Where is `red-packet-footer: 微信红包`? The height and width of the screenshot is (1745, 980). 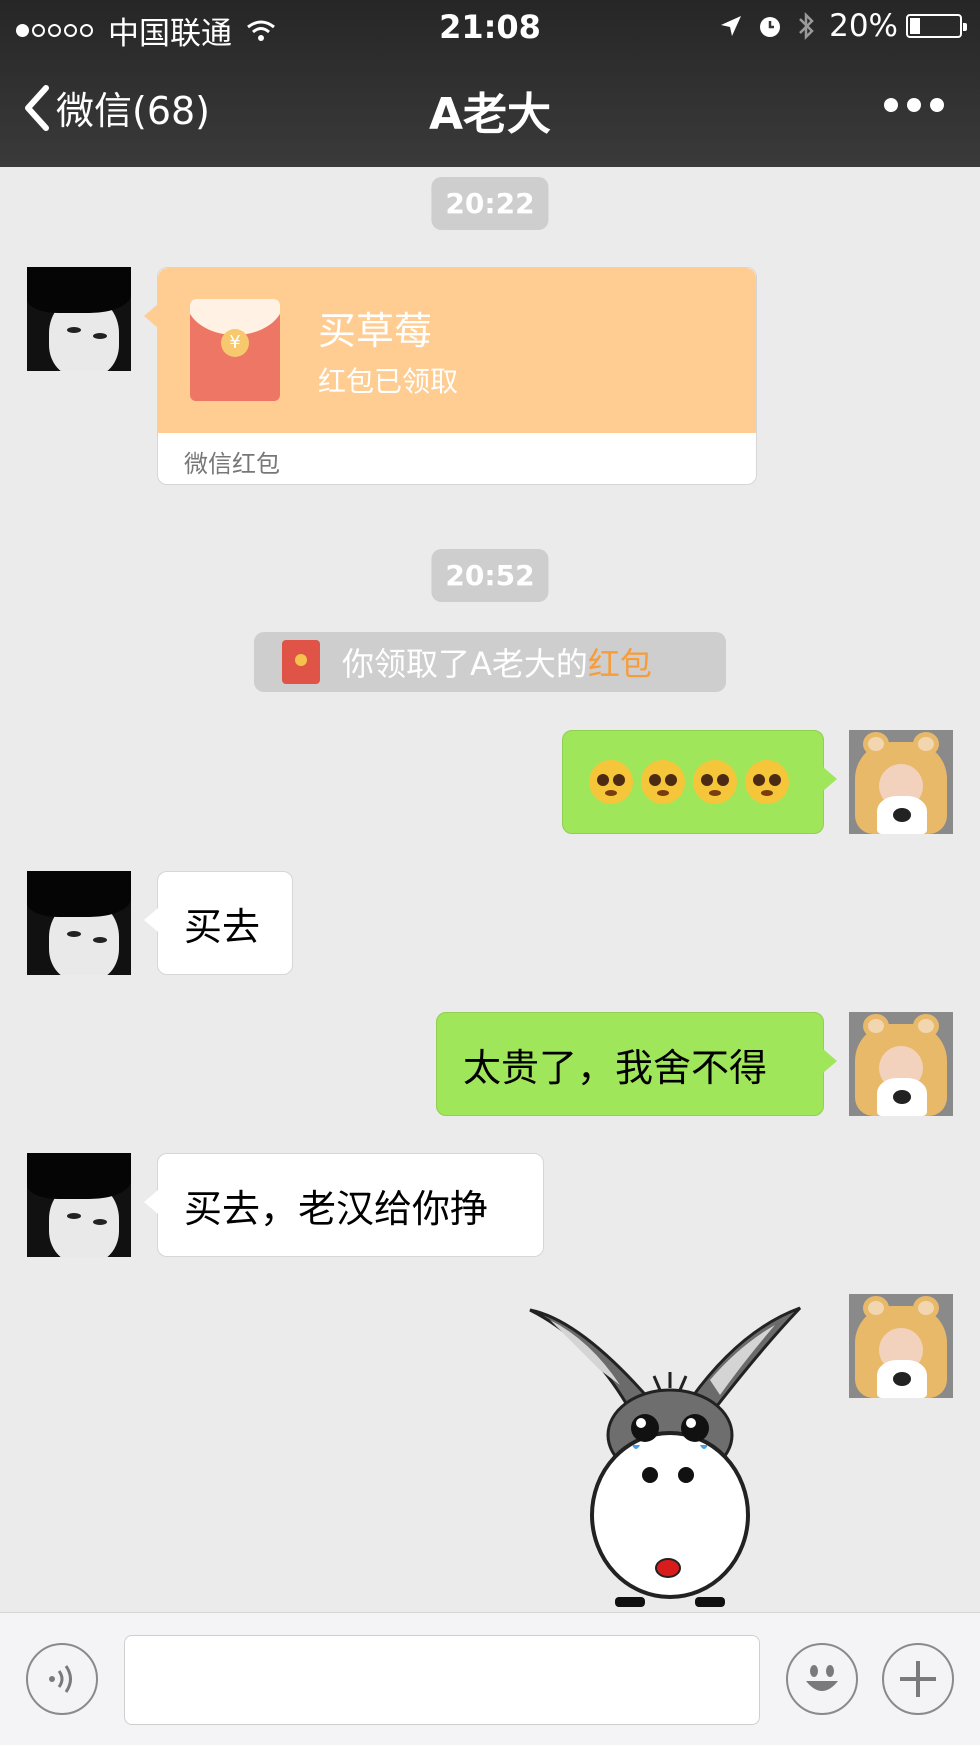 red-packet-footer: 微信红包 is located at coordinates (232, 464).